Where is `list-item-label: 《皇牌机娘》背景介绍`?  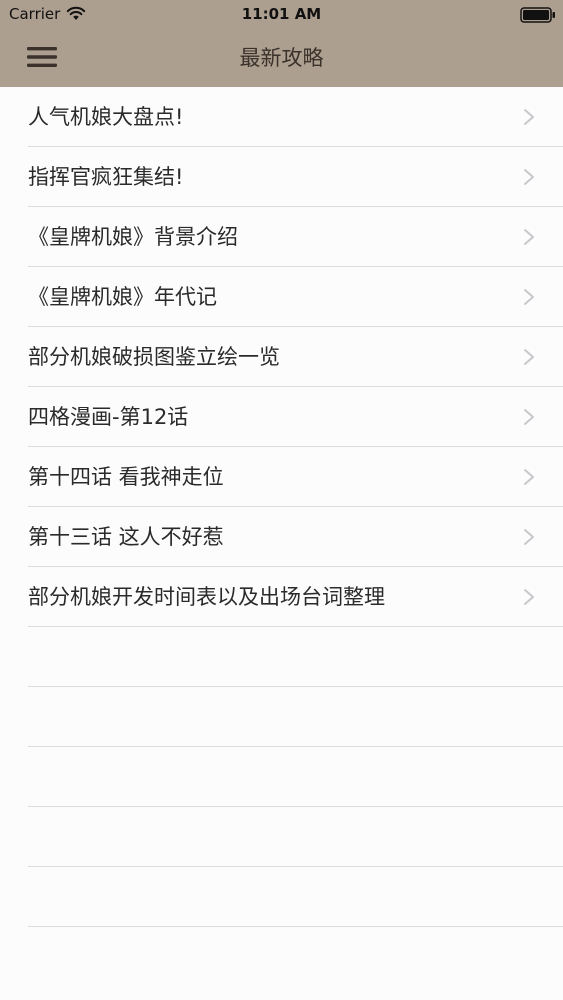
list-item-label: 《皇牌机娘》背景介绍 is located at coordinates (133, 237).